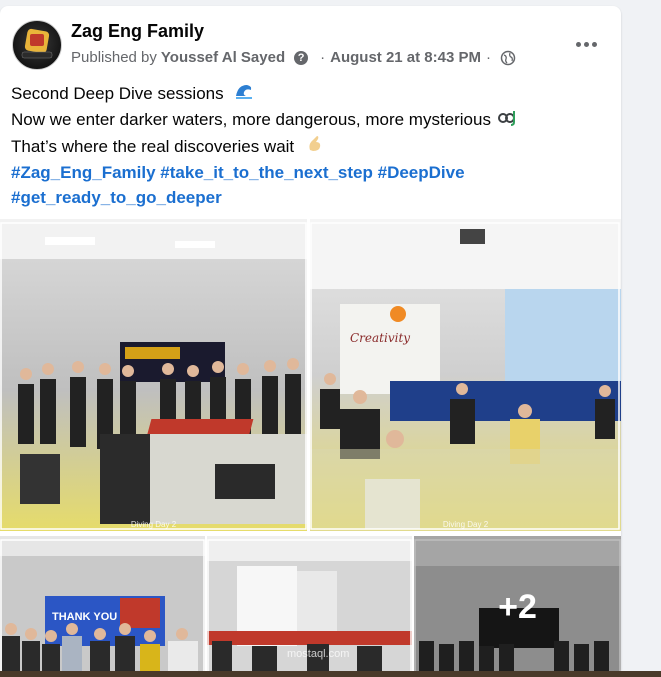 This screenshot has width=661, height=677. What do you see at coordinates (507, 121) in the screenshot?
I see `anchor-emoji-icon` at bounding box center [507, 121].